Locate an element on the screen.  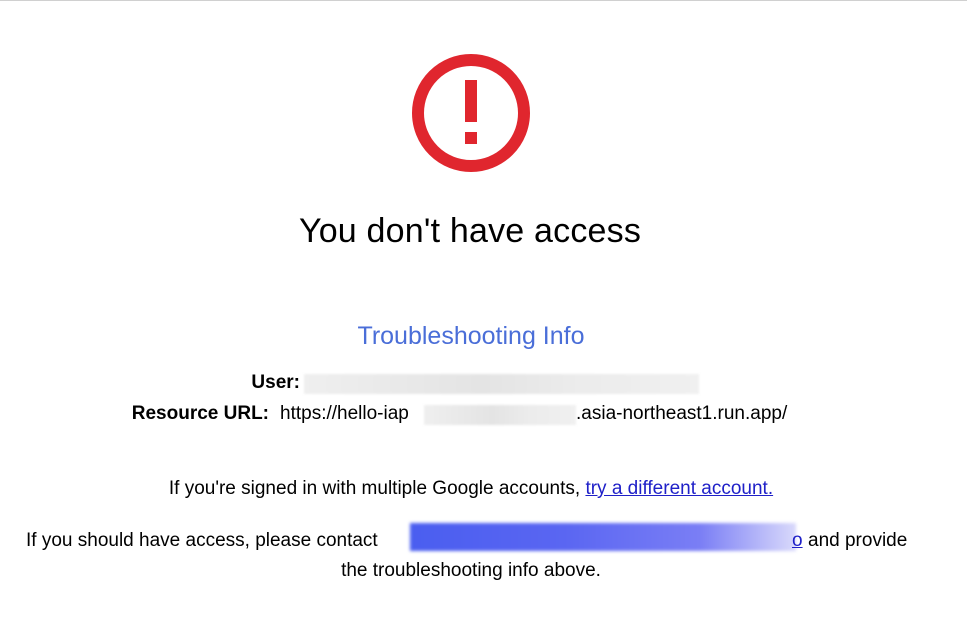
troubleshooting-heading: Troubleshooting Info is located at coordinates (471, 336).